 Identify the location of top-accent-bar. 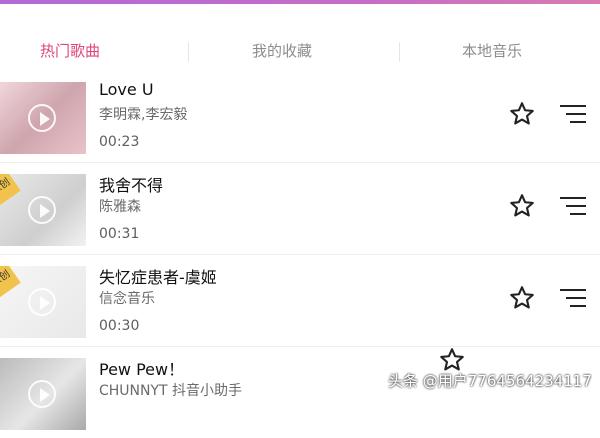
(300, 2).